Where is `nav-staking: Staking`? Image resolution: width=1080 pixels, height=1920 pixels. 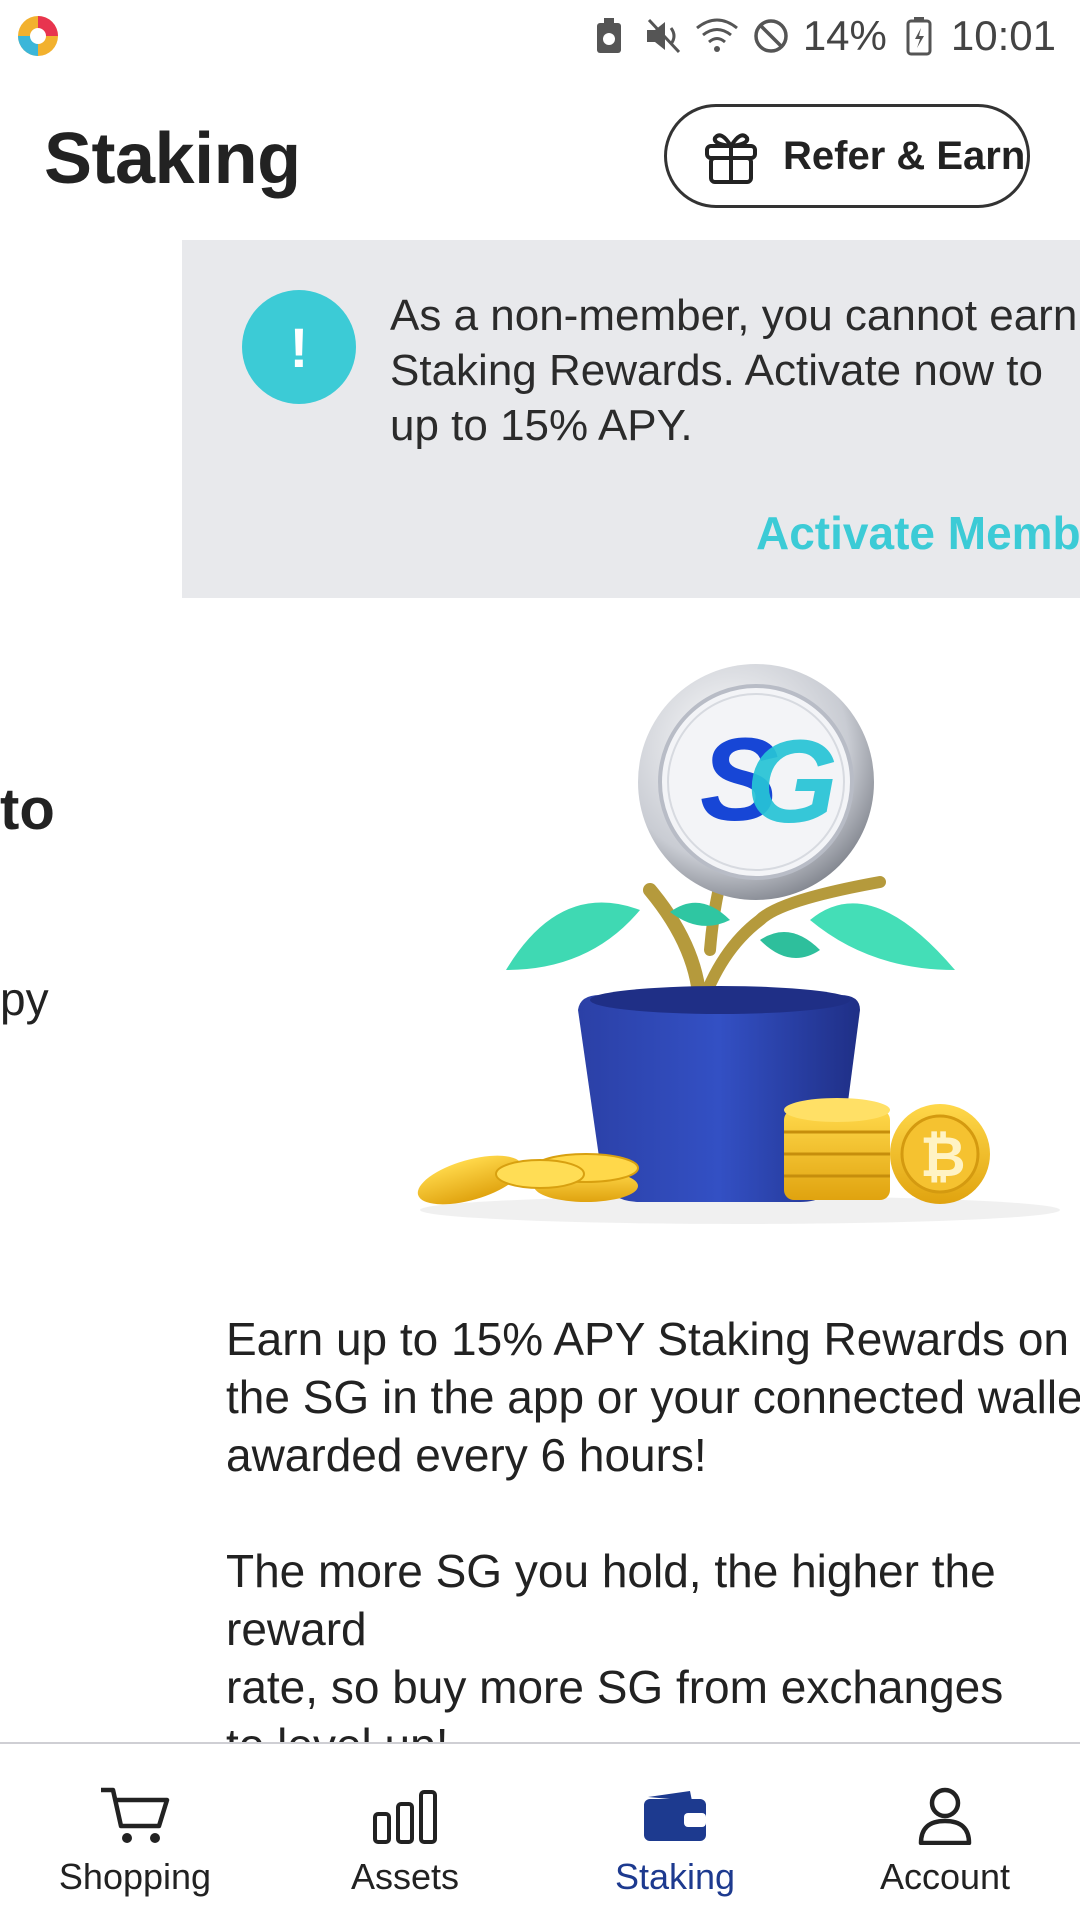
nav-staking: Staking is located at coordinates (675, 1832).